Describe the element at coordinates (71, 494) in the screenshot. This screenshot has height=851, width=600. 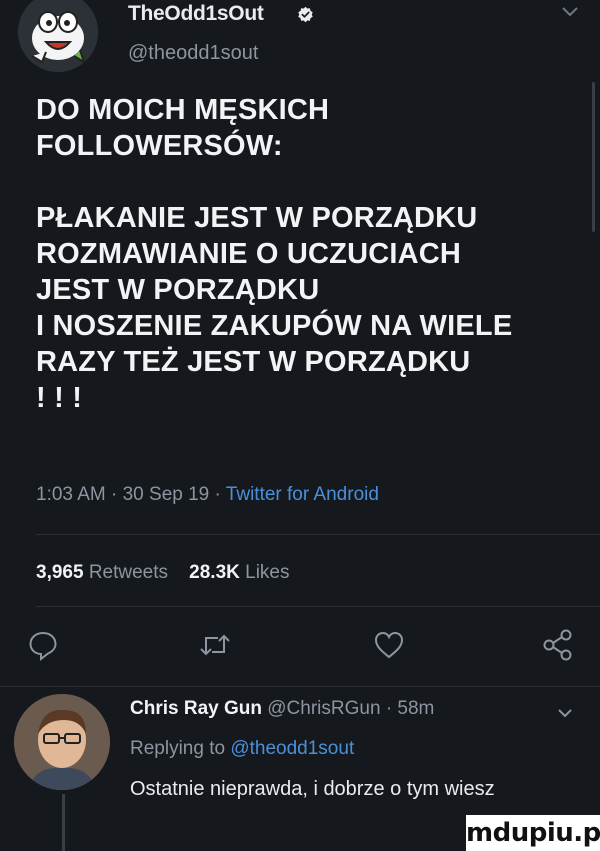
I see `tweet-time: 1:03 AM` at that location.